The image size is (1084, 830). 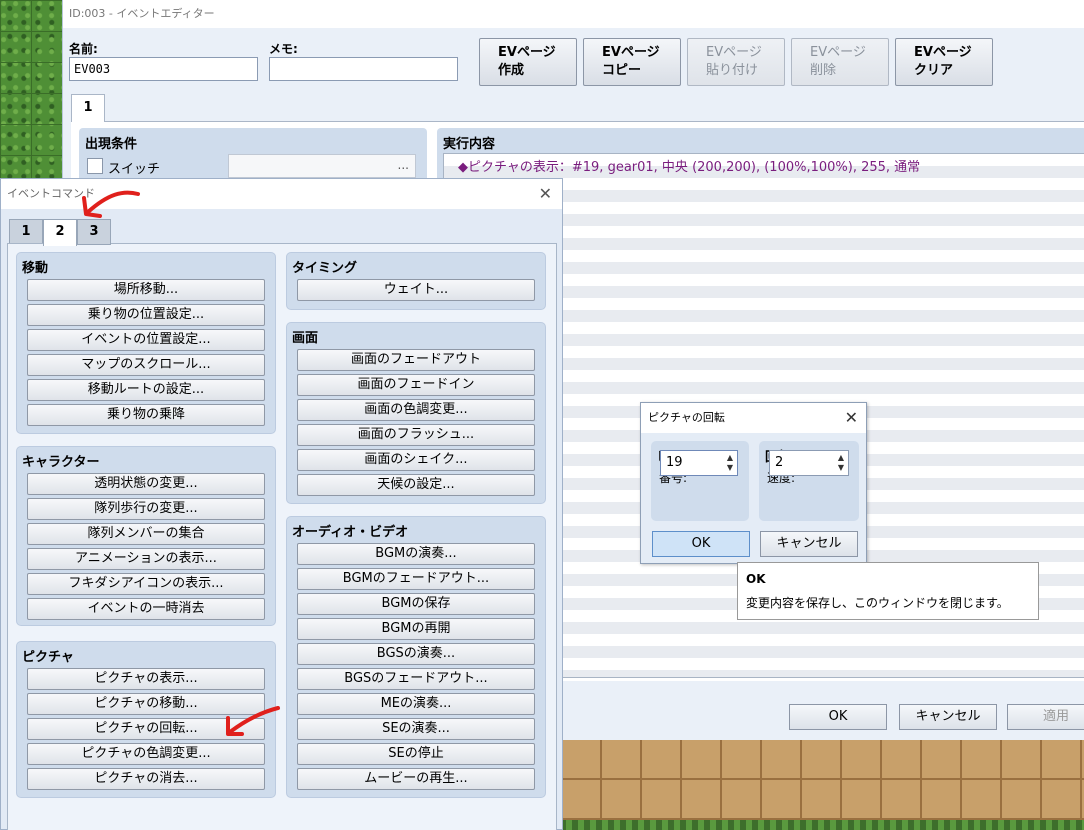 I want to click on switch-label: スイッチ, so click(x=134, y=169).